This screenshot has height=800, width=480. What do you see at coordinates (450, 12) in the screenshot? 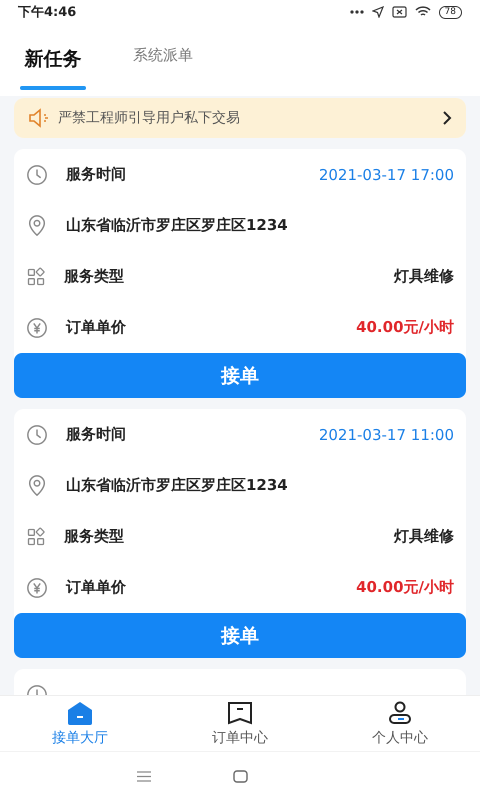
I see `battery-icon: 78` at bounding box center [450, 12].